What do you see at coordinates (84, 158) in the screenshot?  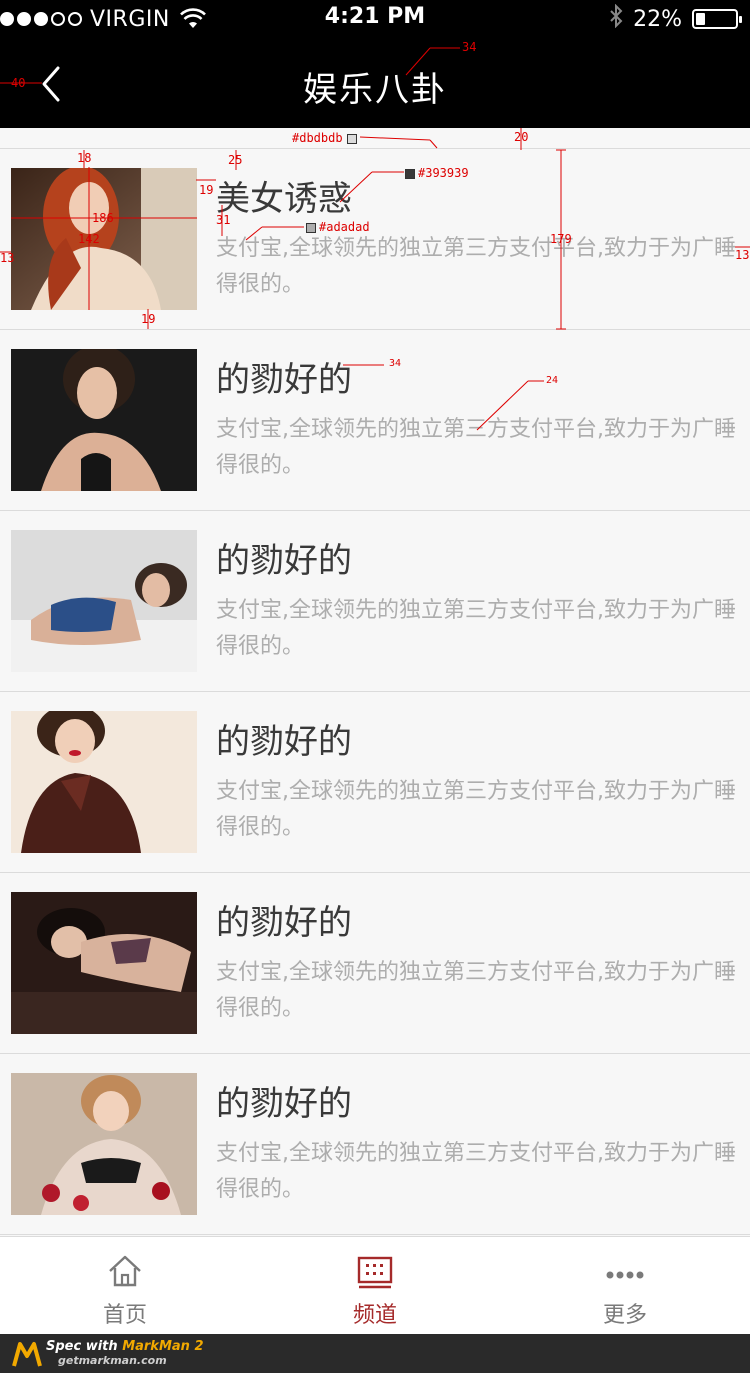 I see `annotation-label: 18` at bounding box center [84, 158].